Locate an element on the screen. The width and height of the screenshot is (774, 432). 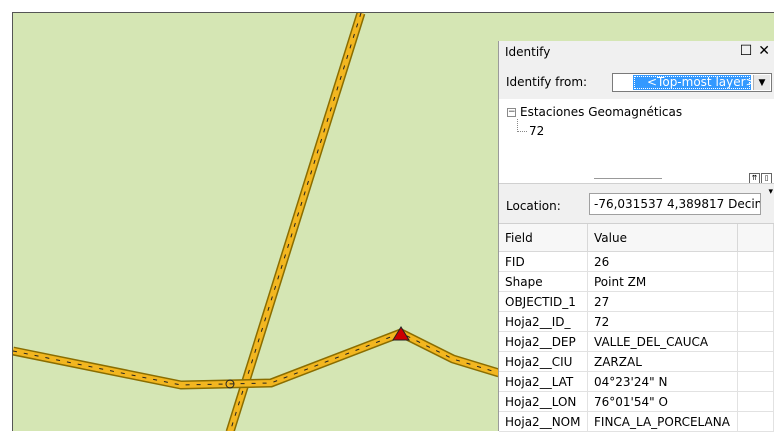
cell-value: ZARZAL is located at coordinates (662, 361).